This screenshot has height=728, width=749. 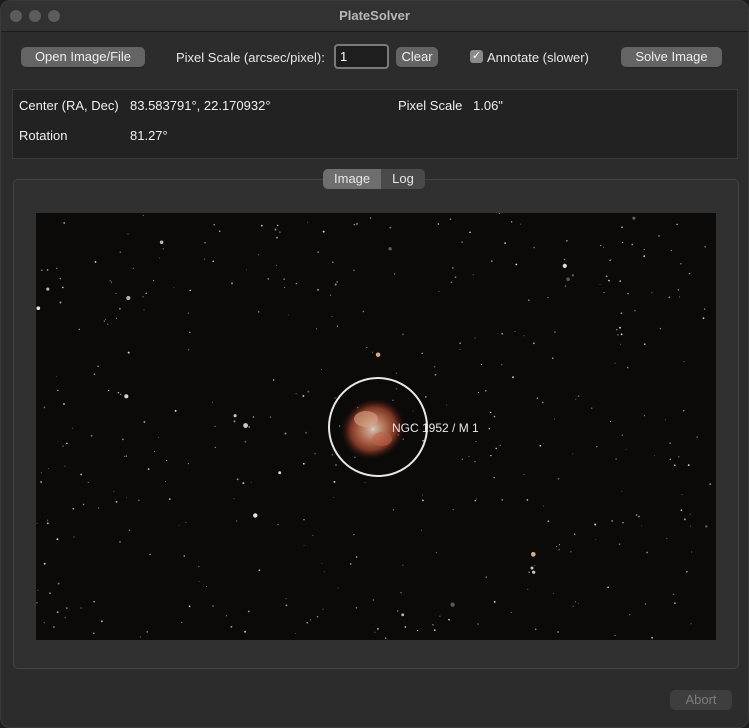 What do you see at coordinates (83, 57) in the screenshot?
I see `open-image-button: Open Image/File` at bounding box center [83, 57].